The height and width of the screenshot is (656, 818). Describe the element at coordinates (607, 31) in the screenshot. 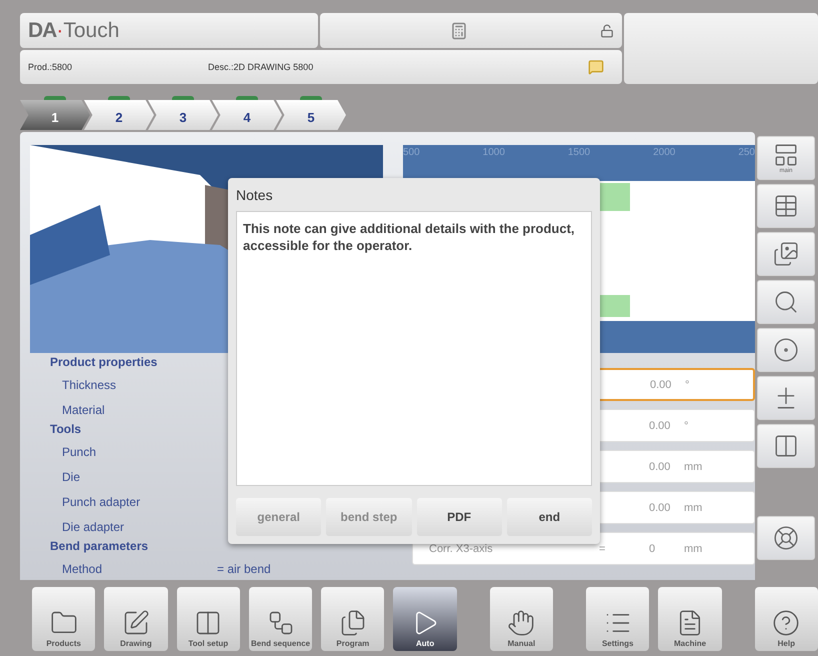

I see `lock-icon` at that location.